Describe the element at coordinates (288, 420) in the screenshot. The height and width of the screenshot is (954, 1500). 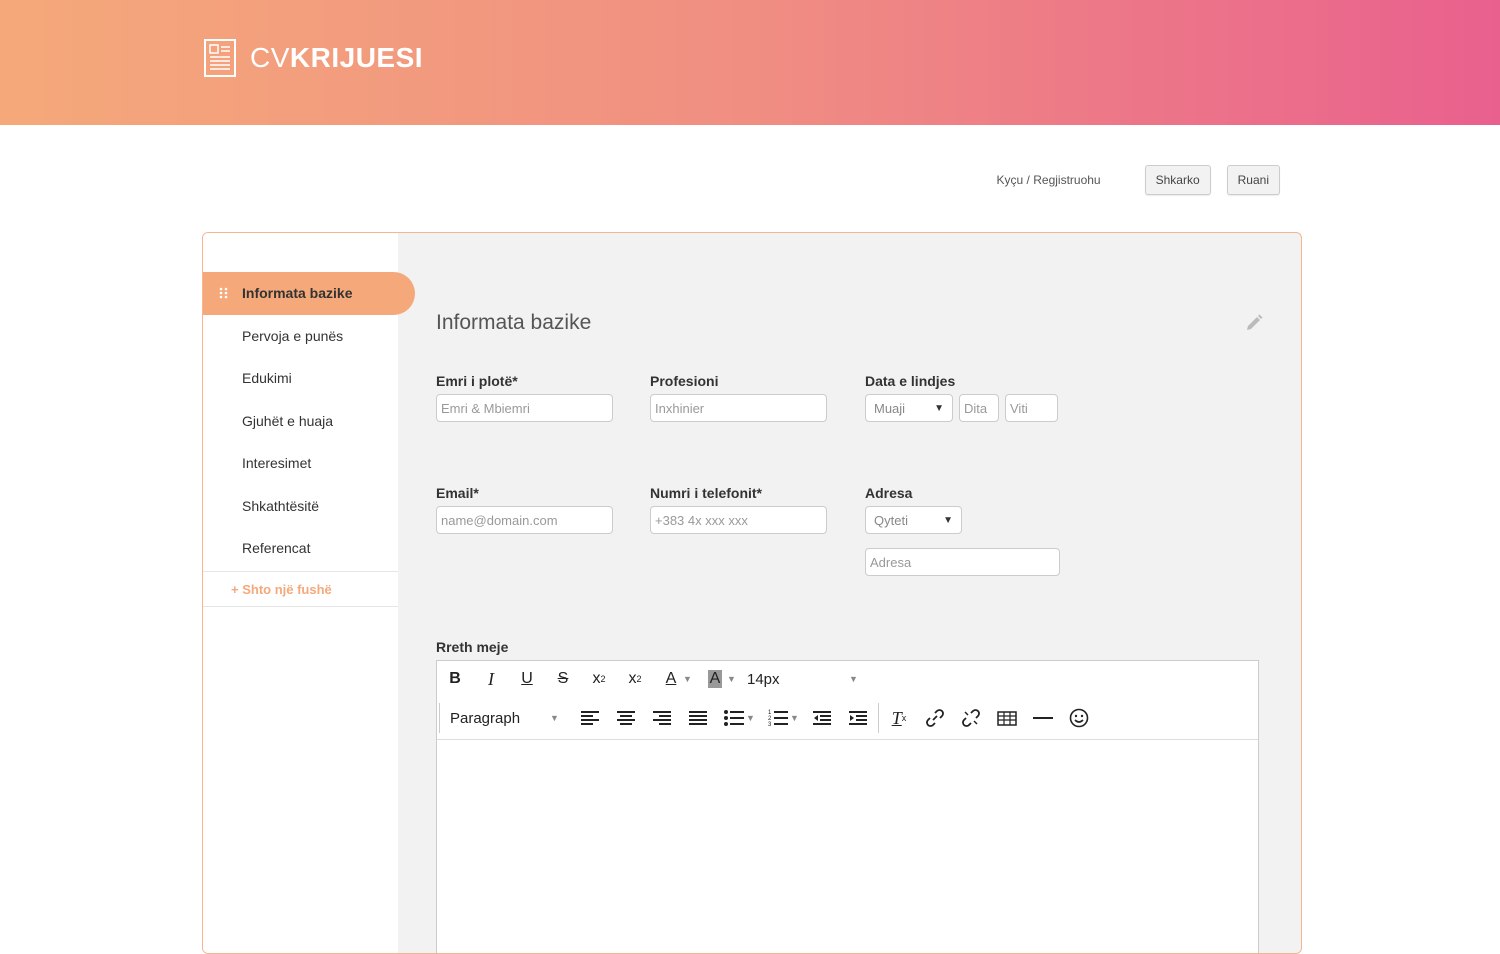
I see `sidebar-item-label: Gjuhët e huaja` at that location.